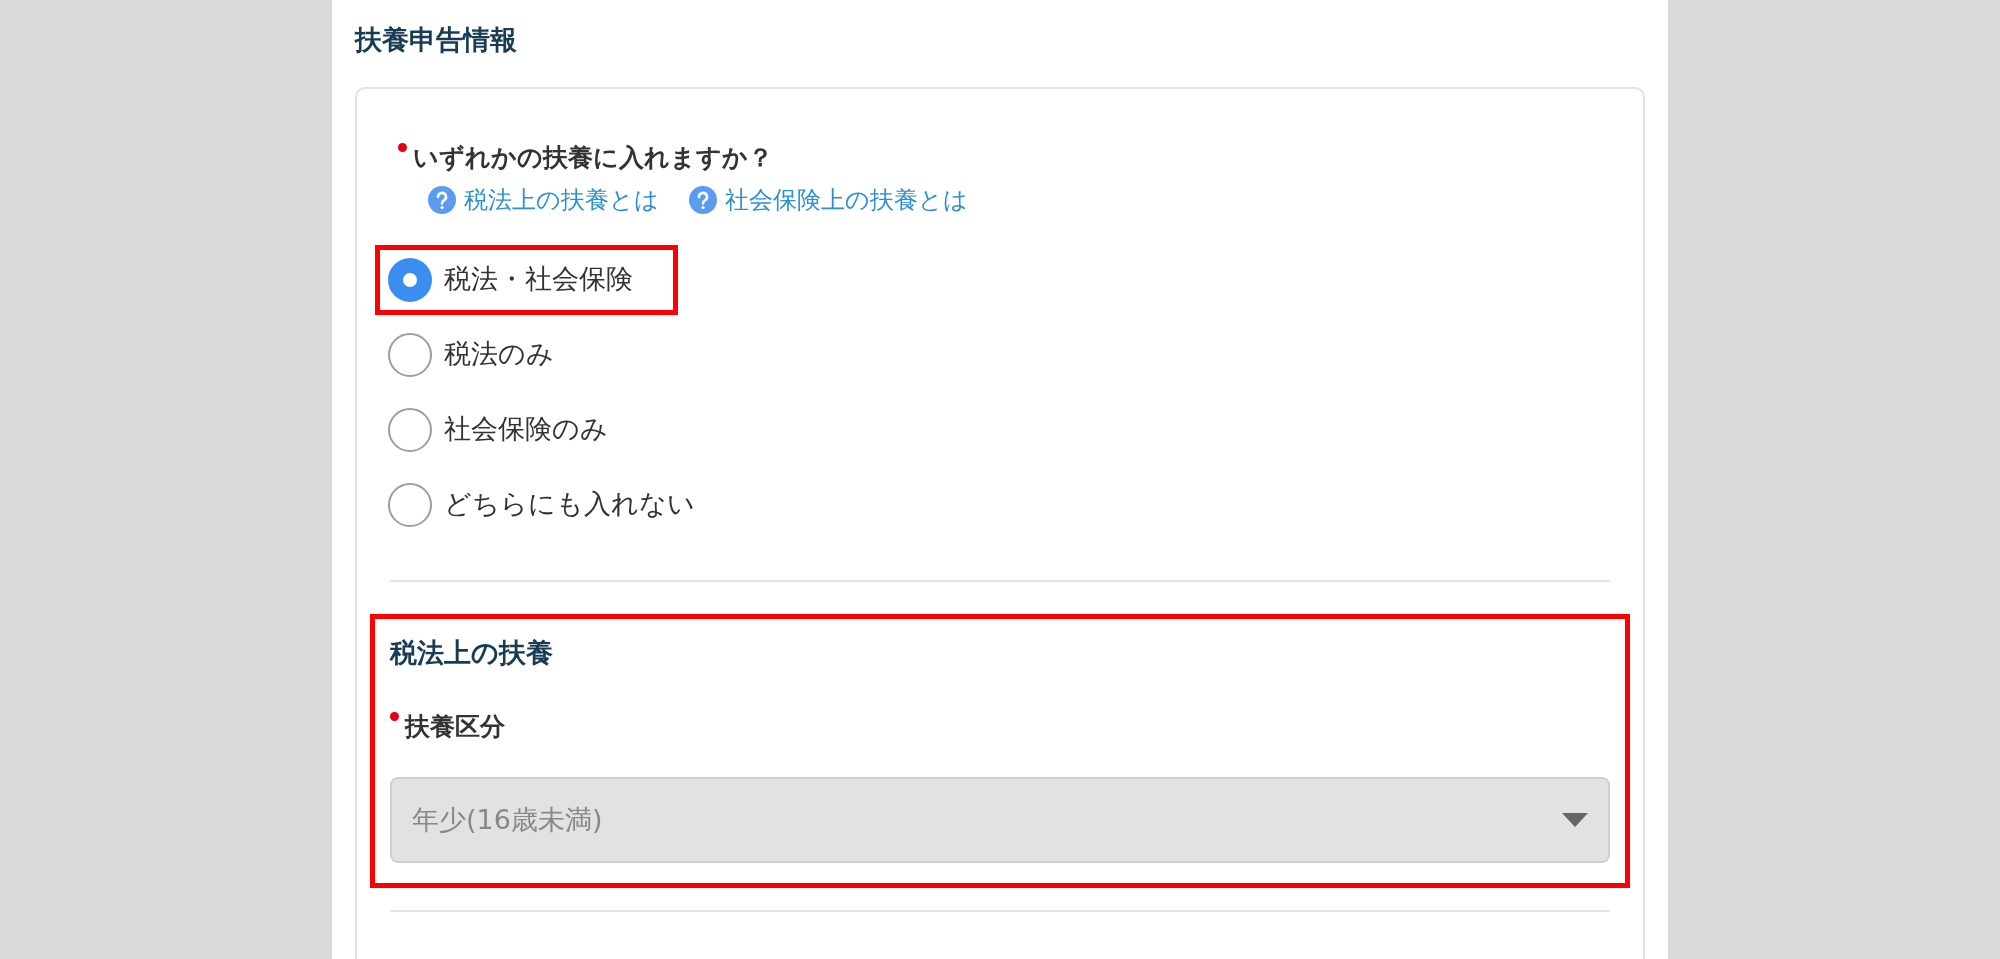 The width and height of the screenshot is (2000, 959). Describe the element at coordinates (593, 157) in the screenshot. I see `question-label: いずれかの扶養に入れますか？` at that location.